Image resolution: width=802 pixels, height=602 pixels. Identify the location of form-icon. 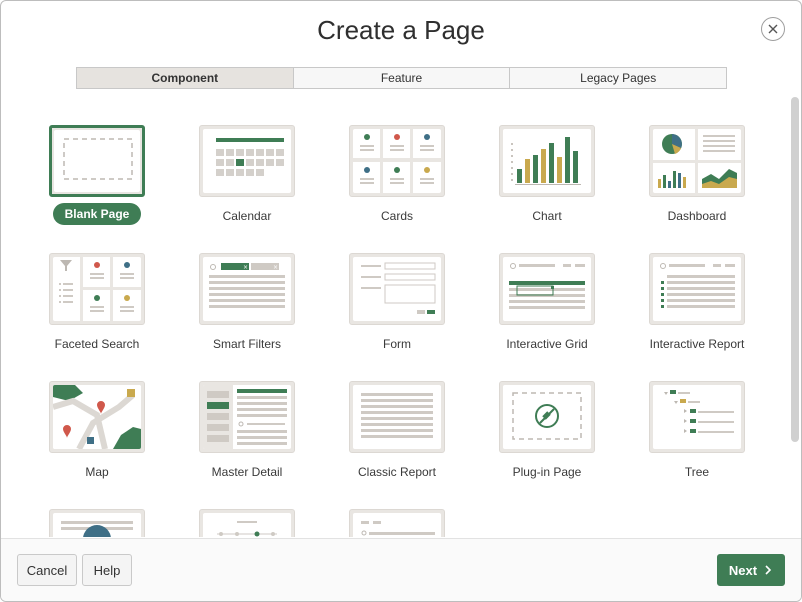
(398, 288).